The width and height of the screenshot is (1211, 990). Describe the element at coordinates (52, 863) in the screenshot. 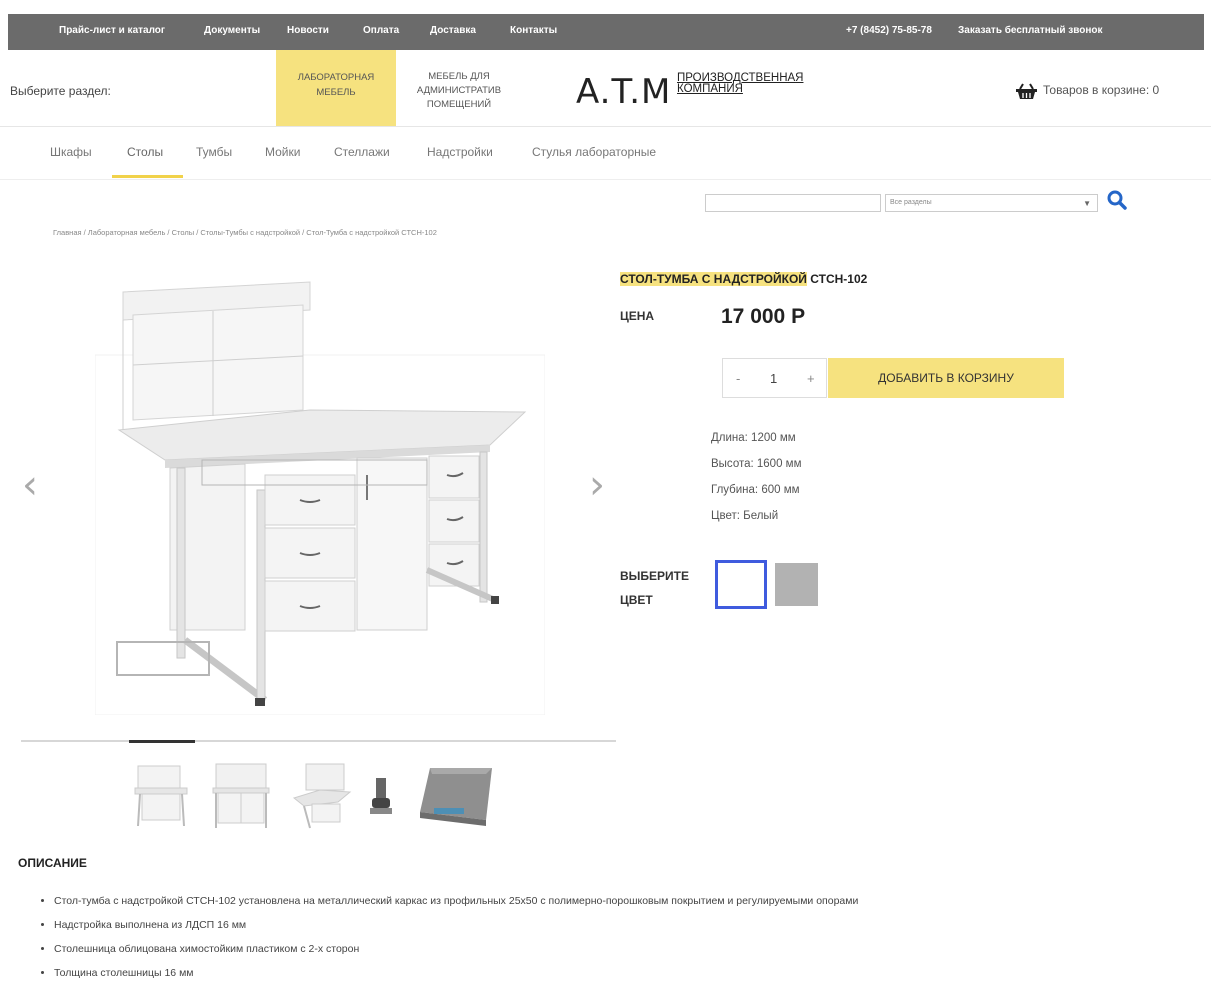

I see `description-title: ОПИСАНИЕ` at that location.